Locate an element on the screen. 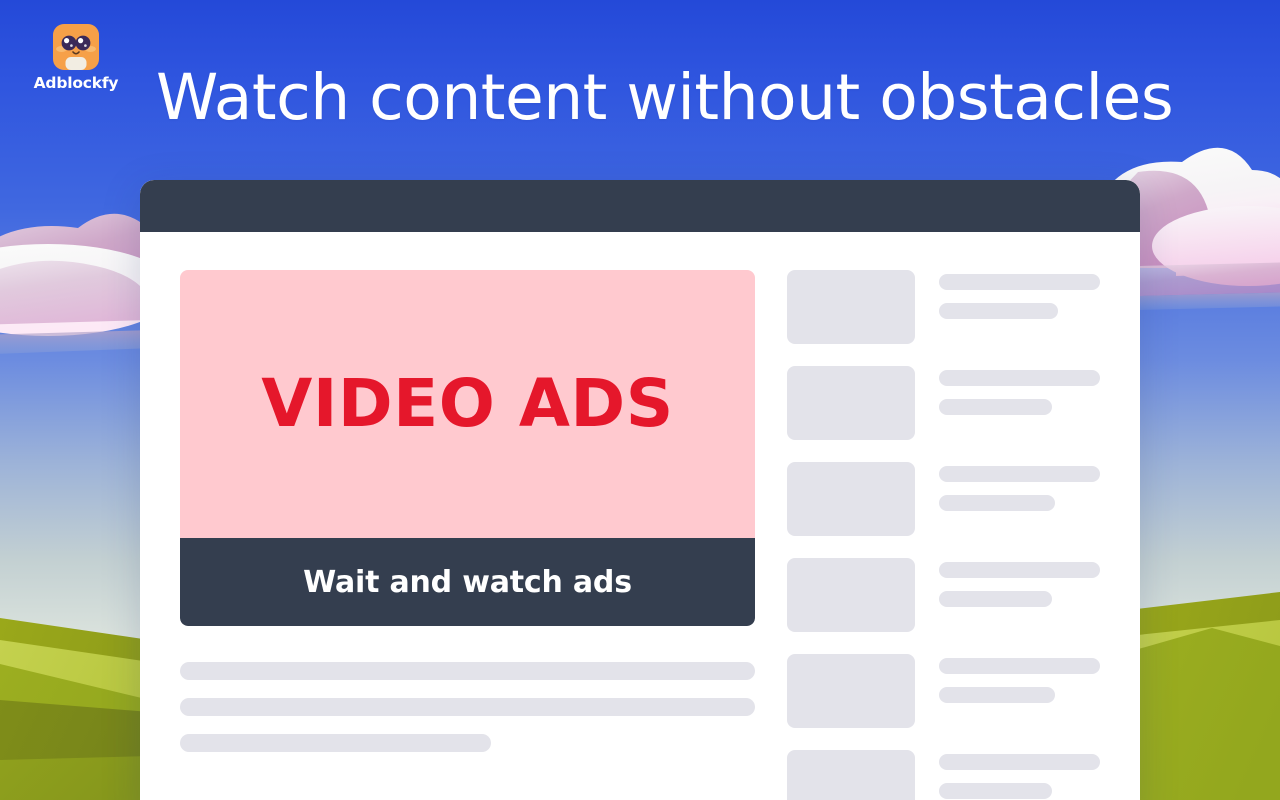 This screenshot has width=1280, height=800. brand-logo: Adblockfy is located at coordinates (76, 58).